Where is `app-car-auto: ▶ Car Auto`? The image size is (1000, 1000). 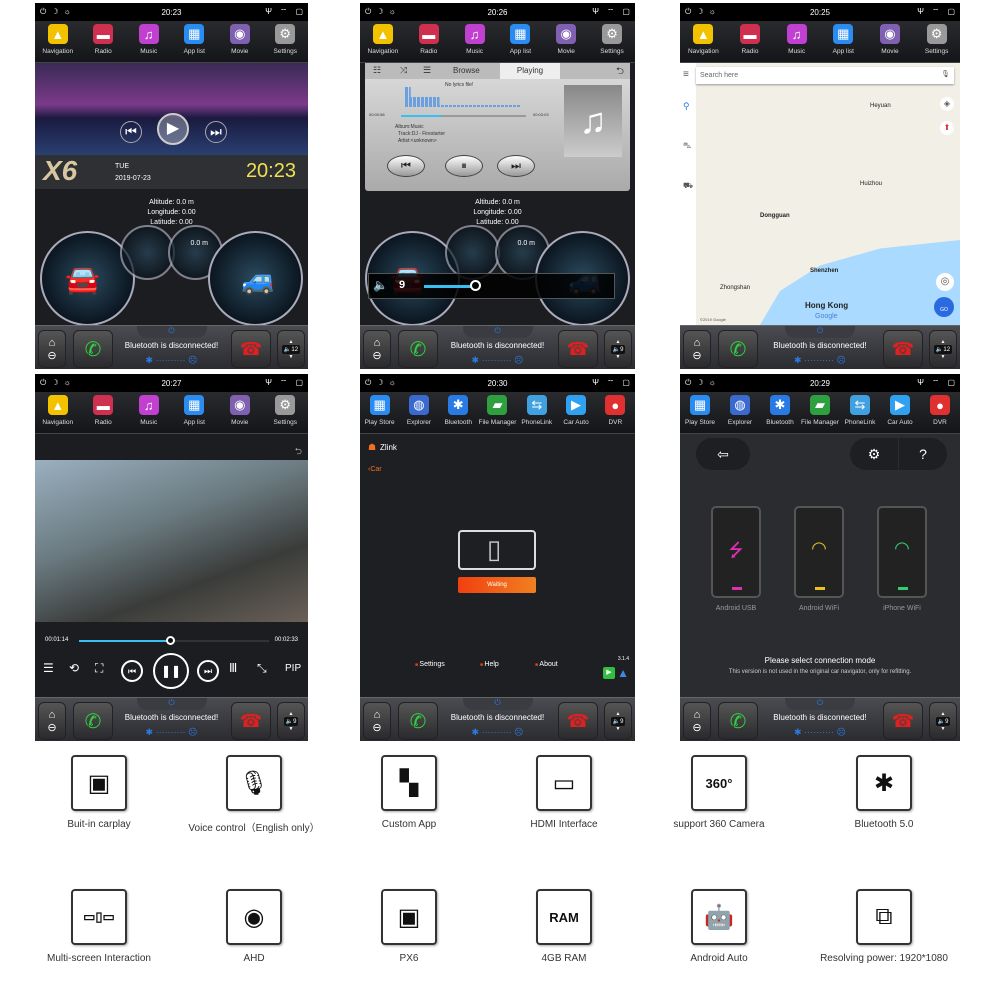 app-car-auto: ▶ Car Auto is located at coordinates (575, 410).